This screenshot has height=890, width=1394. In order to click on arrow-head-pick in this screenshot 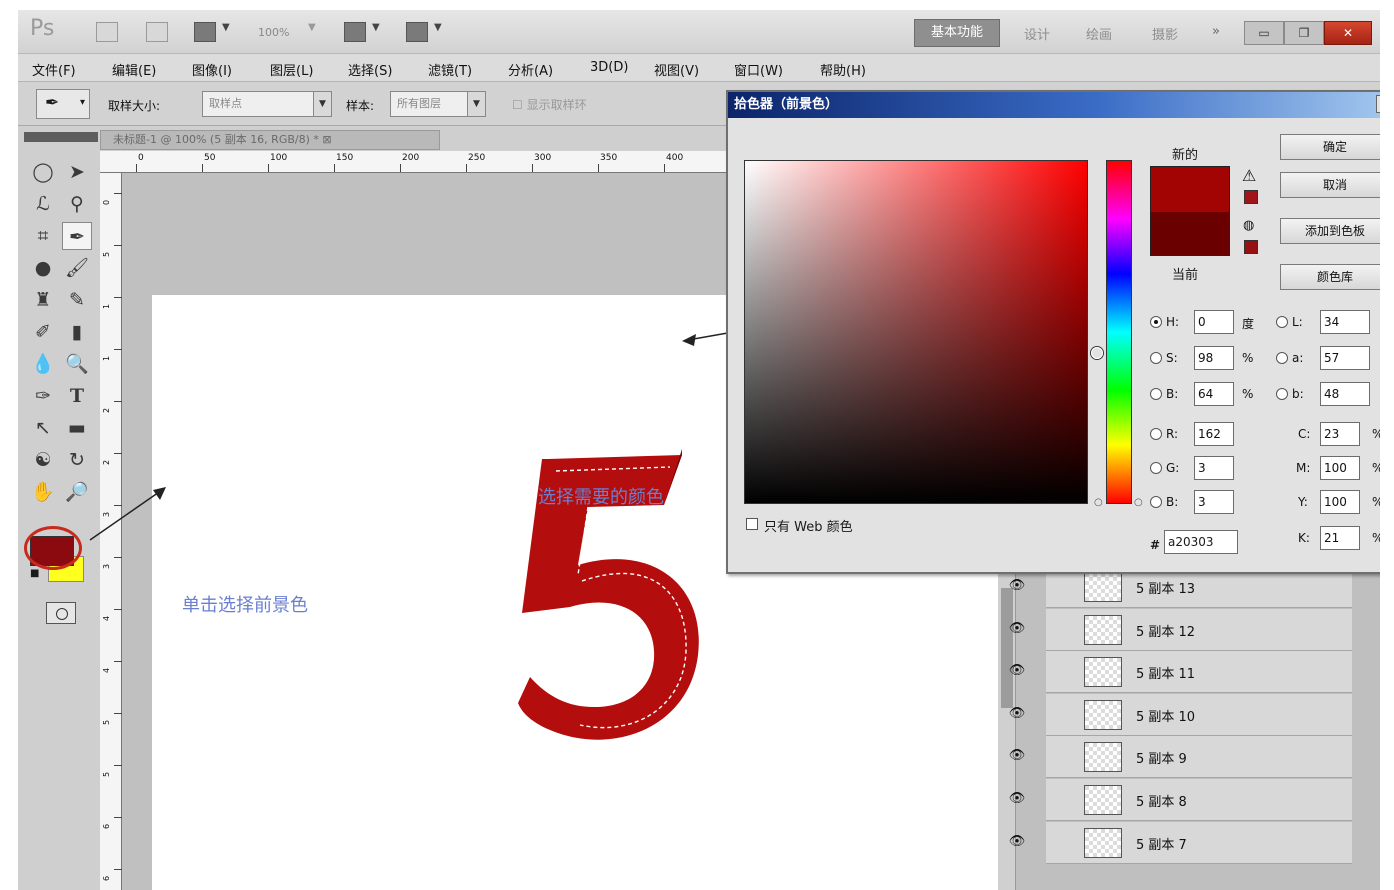, I will do `click(689, 340)`.